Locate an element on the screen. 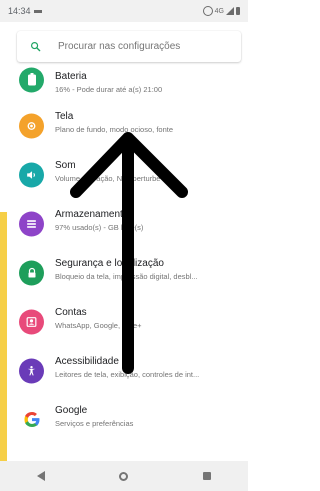 This screenshot has width=320, height=491. signal-icon is located at coordinates (230, 11).